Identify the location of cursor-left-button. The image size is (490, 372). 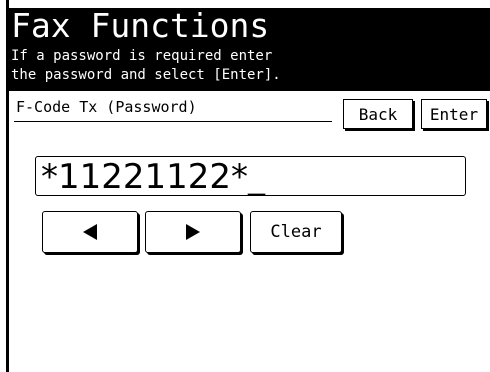
(90, 232).